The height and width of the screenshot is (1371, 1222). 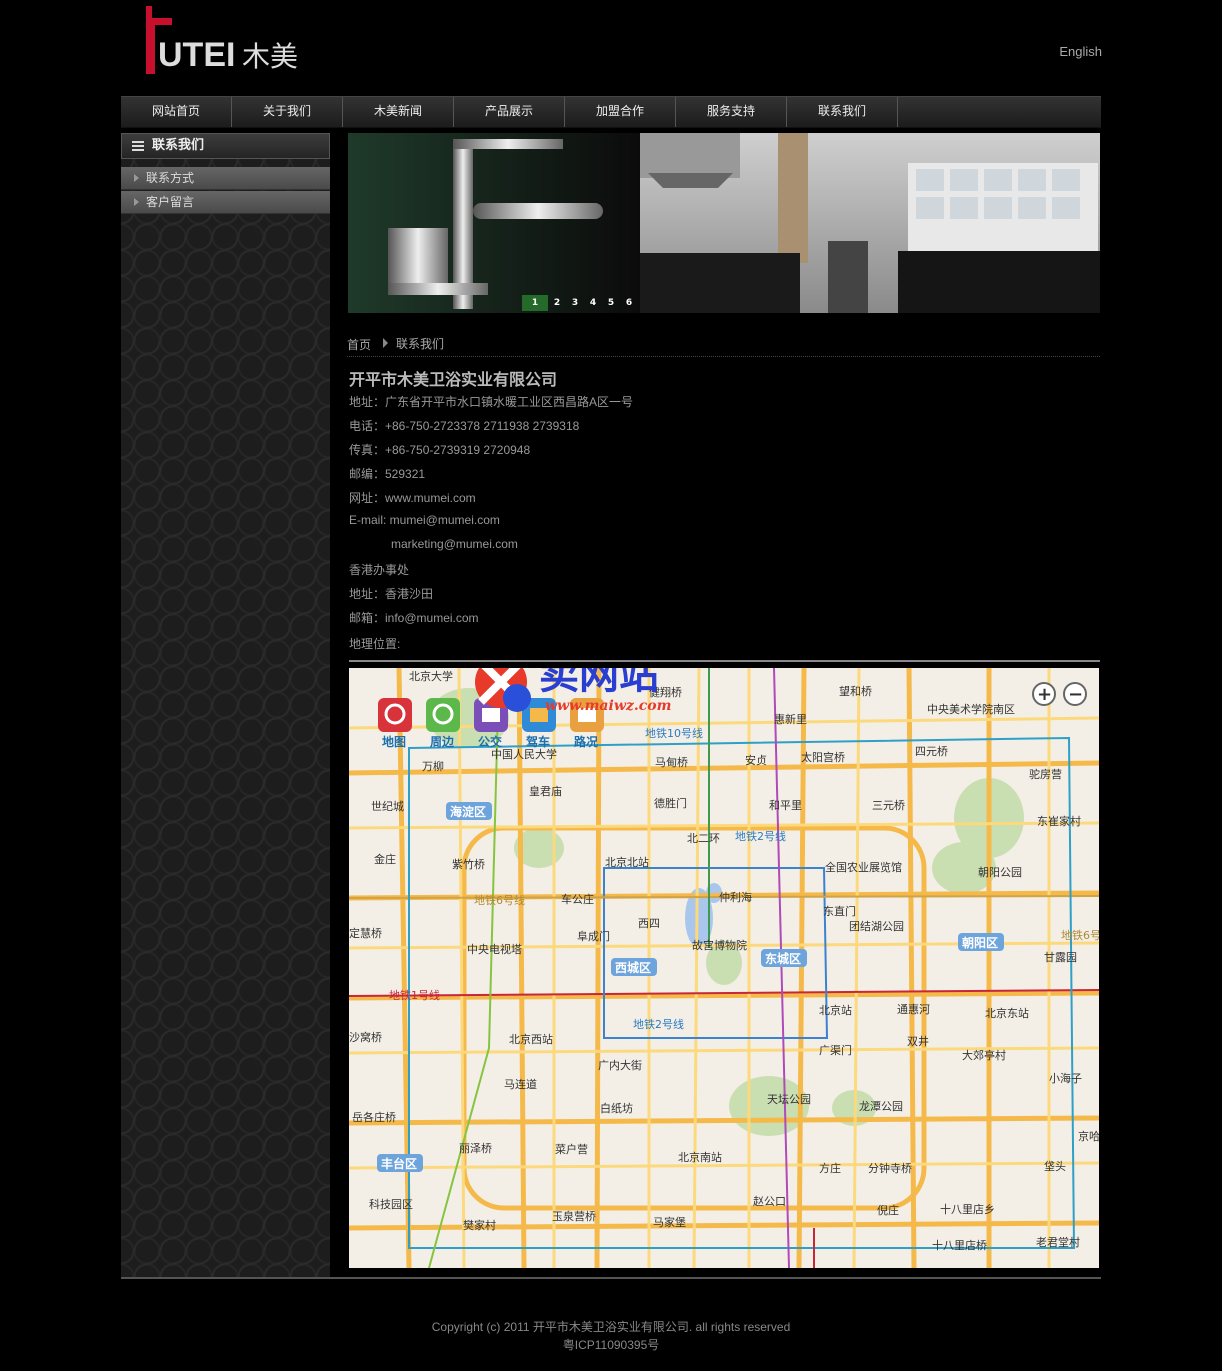 What do you see at coordinates (608, 706) in the screenshot?
I see `svg-text: www.maiwz.com` at bounding box center [608, 706].